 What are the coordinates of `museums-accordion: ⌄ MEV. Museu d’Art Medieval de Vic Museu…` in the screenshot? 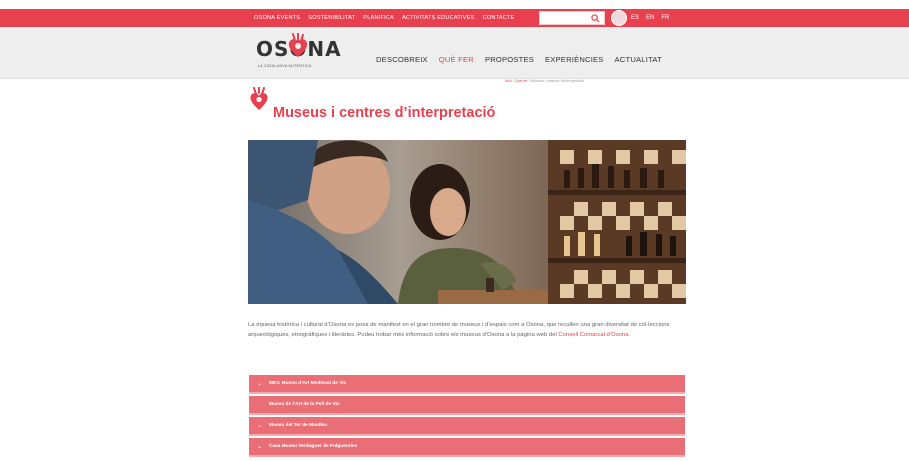 It's located at (467, 417).